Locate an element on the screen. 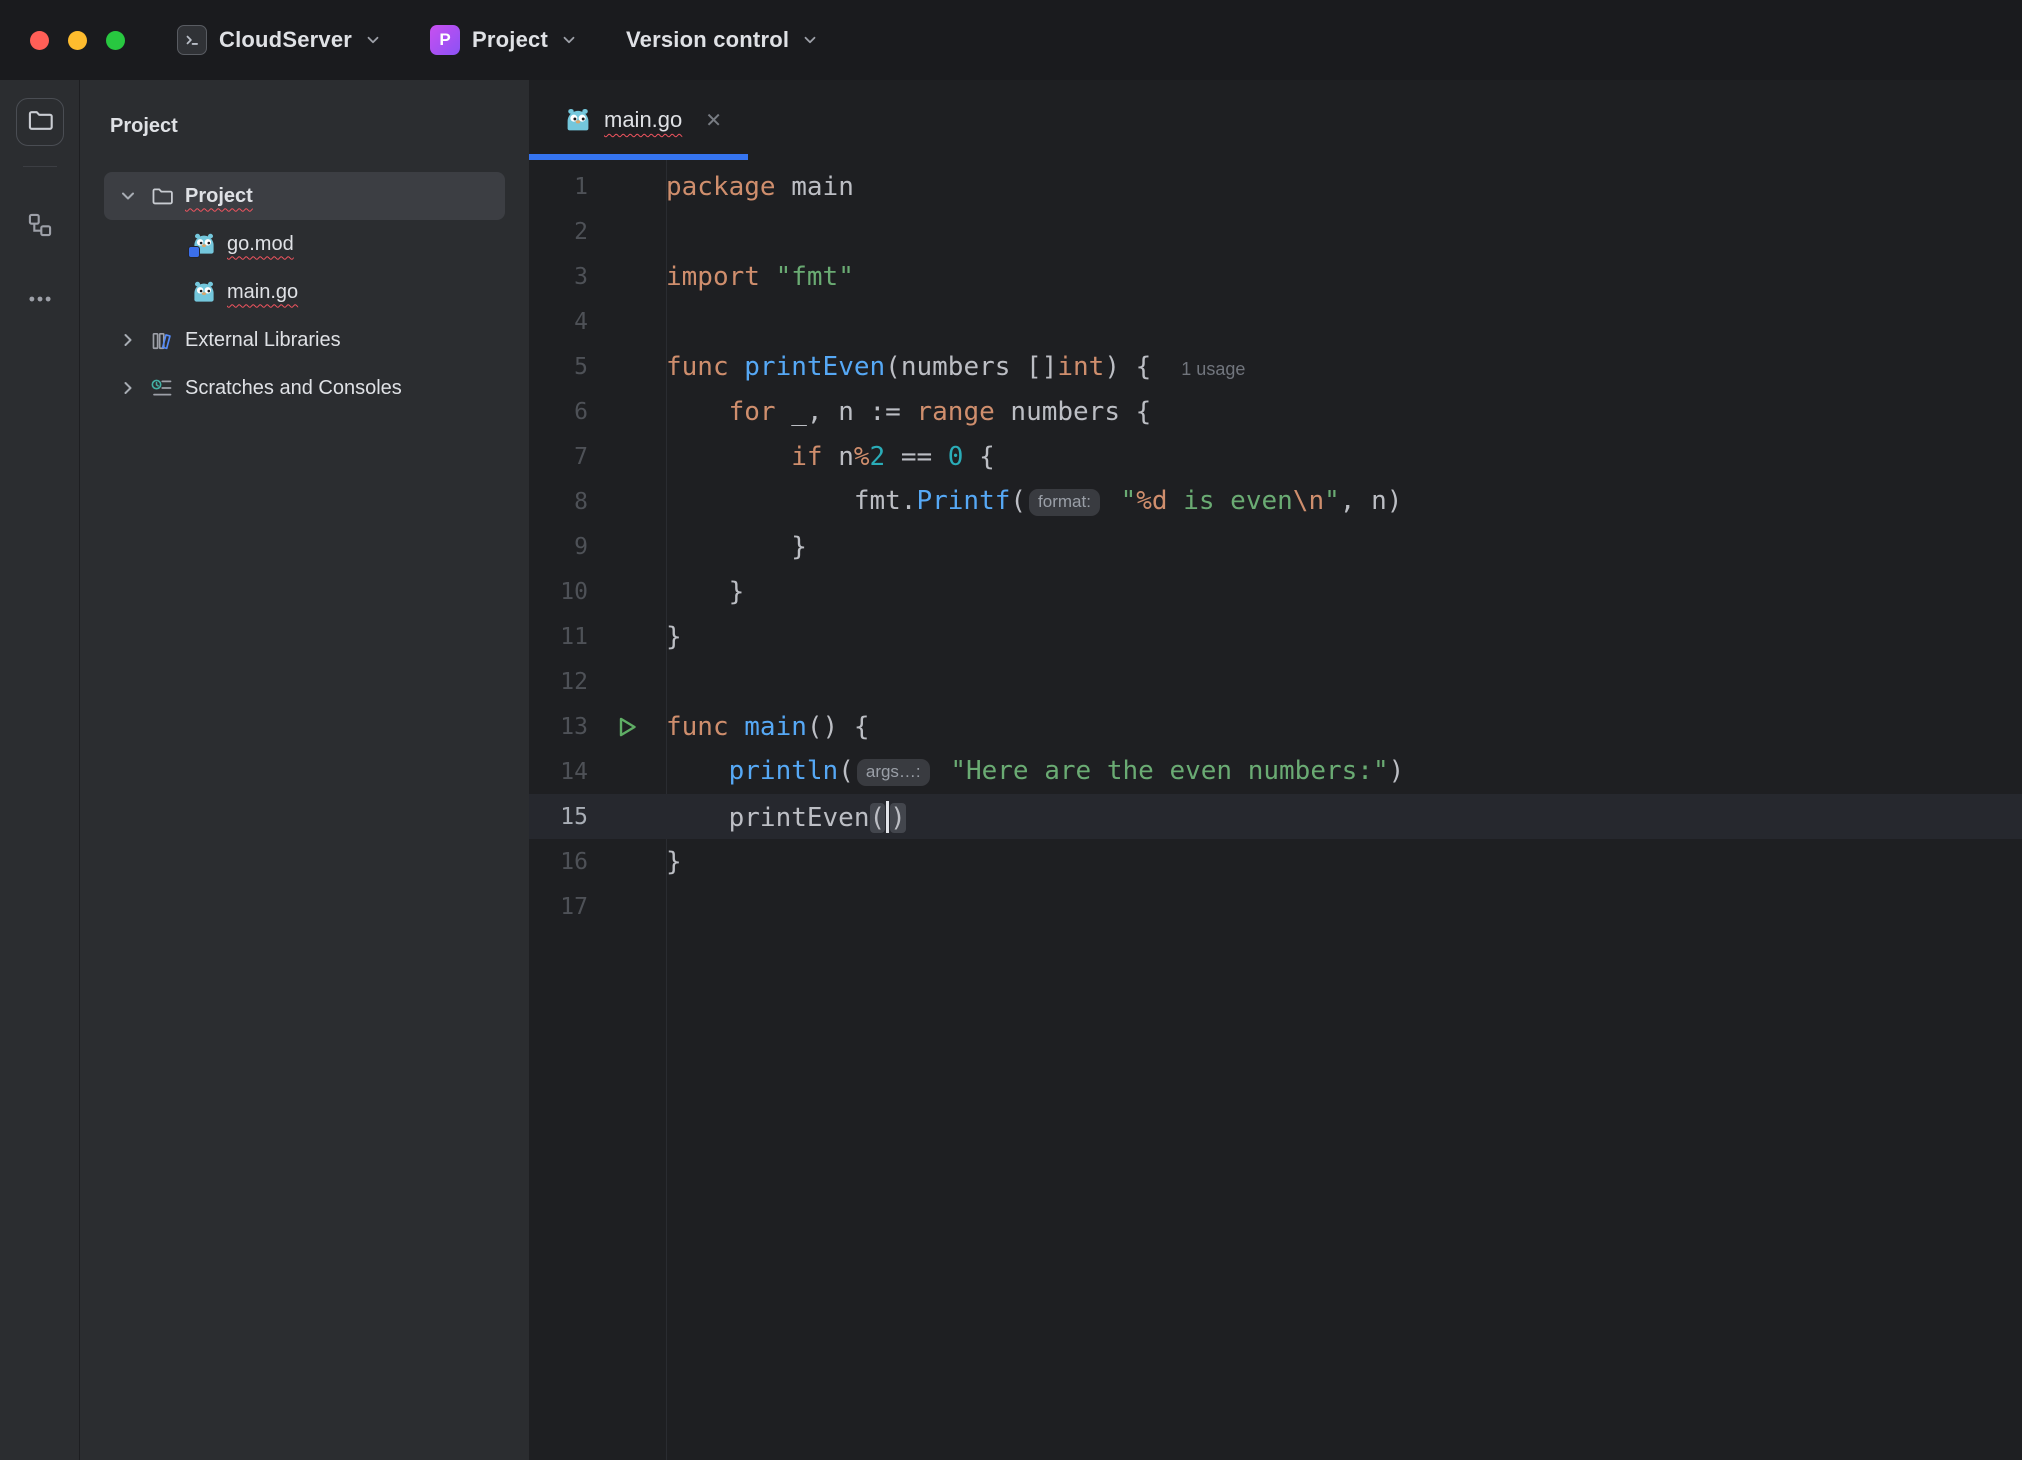  code-line-15: 15 printEven() is located at coordinates (1275, 816).